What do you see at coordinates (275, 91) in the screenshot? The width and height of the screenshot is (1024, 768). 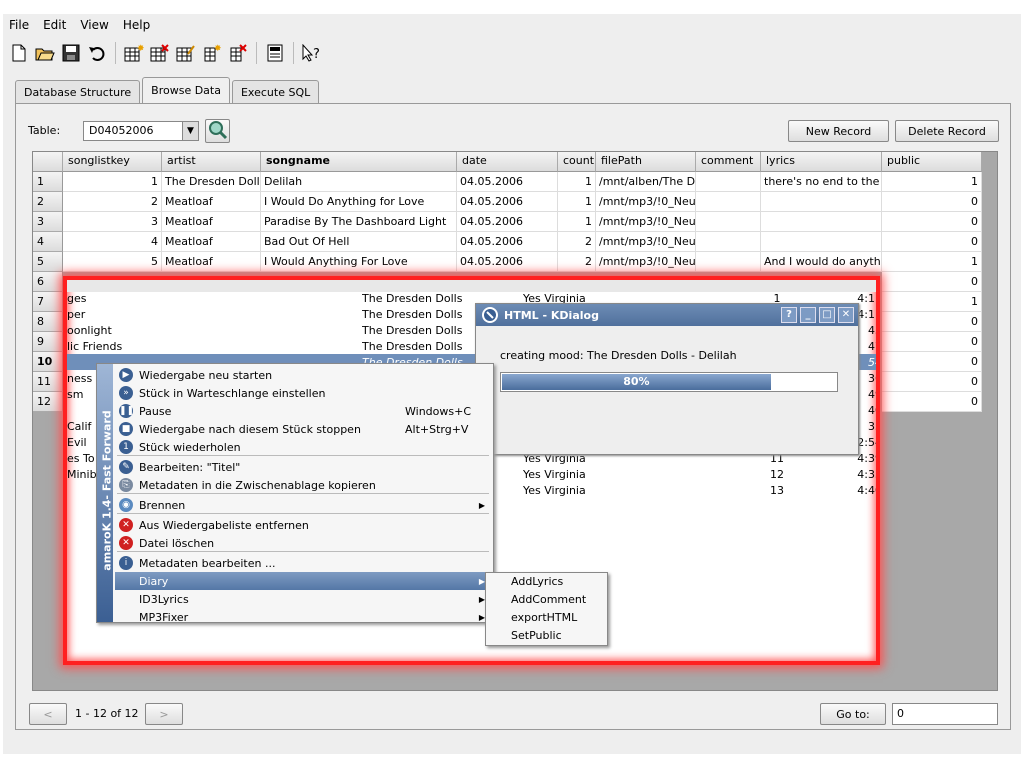 I see `tab-execute-sql: Execute SQL` at bounding box center [275, 91].